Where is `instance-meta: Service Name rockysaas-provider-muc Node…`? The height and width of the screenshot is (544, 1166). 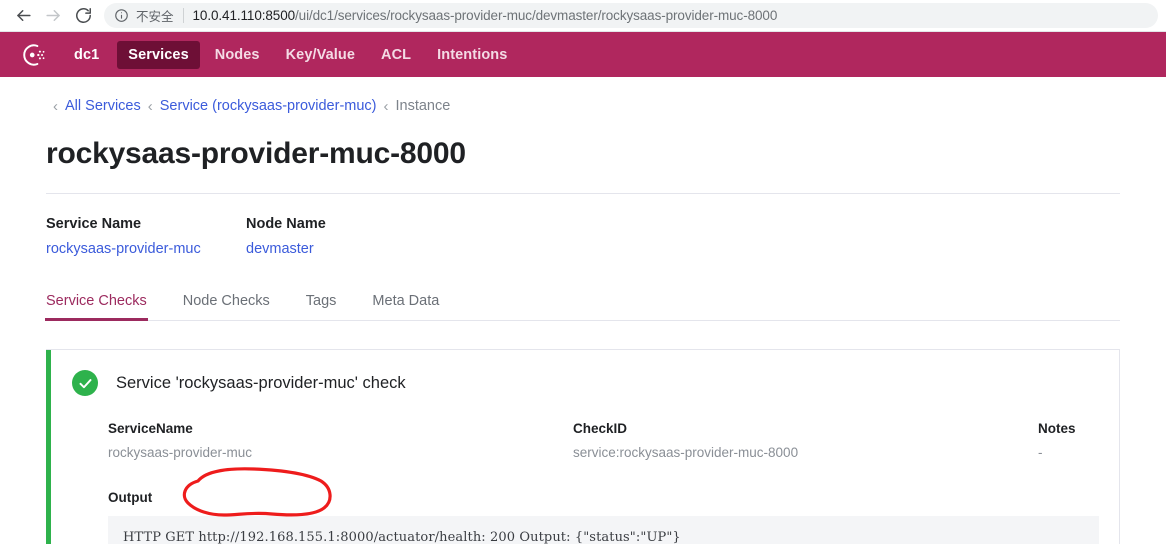
instance-meta: Service Name rockysaas-provider-muc Node… is located at coordinates (583, 236).